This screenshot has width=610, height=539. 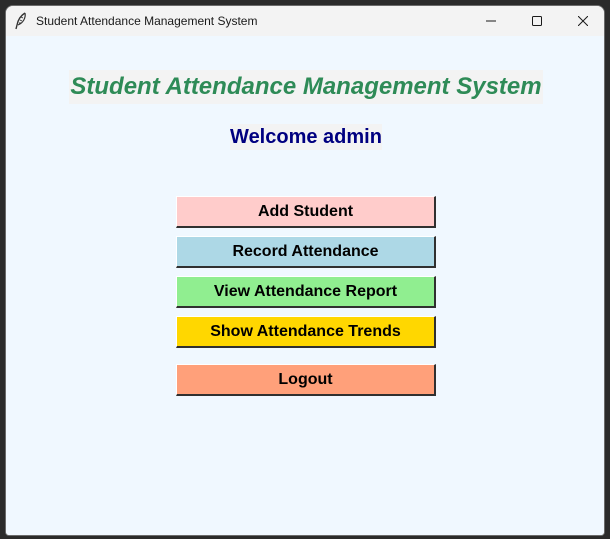 What do you see at coordinates (306, 87) in the screenshot?
I see `page-title: Student Attendance Management System` at bounding box center [306, 87].